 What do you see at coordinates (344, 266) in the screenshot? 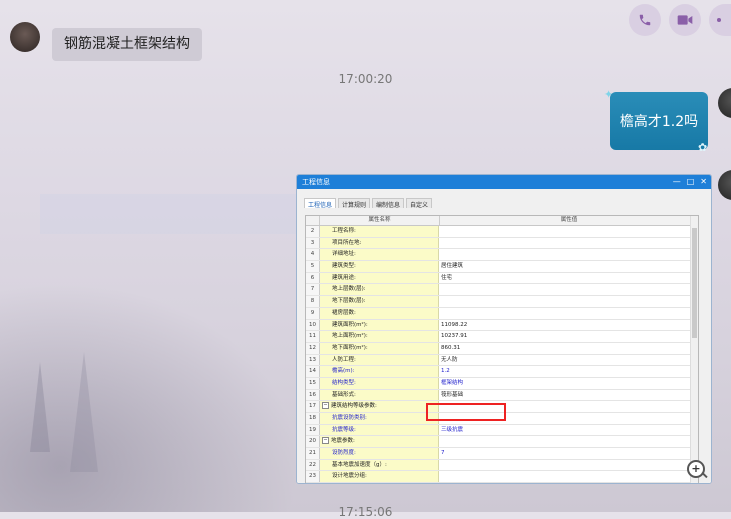
I see `property-name-text: 建筑类型:` at bounding box center [344, 266].